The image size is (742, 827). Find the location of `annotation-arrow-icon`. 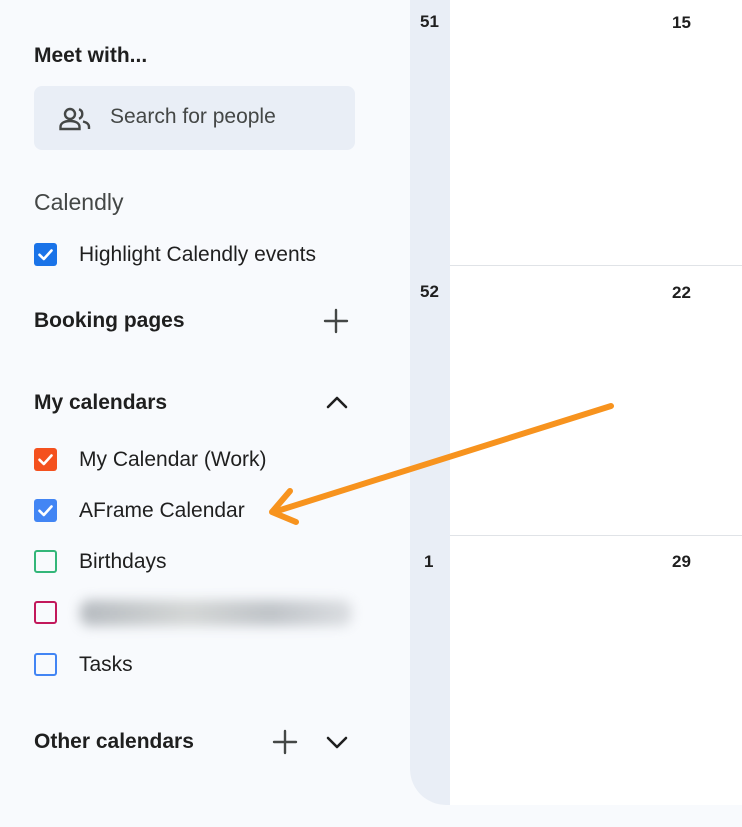

annotation-arrow-icon is located at coordinates (441, 464).